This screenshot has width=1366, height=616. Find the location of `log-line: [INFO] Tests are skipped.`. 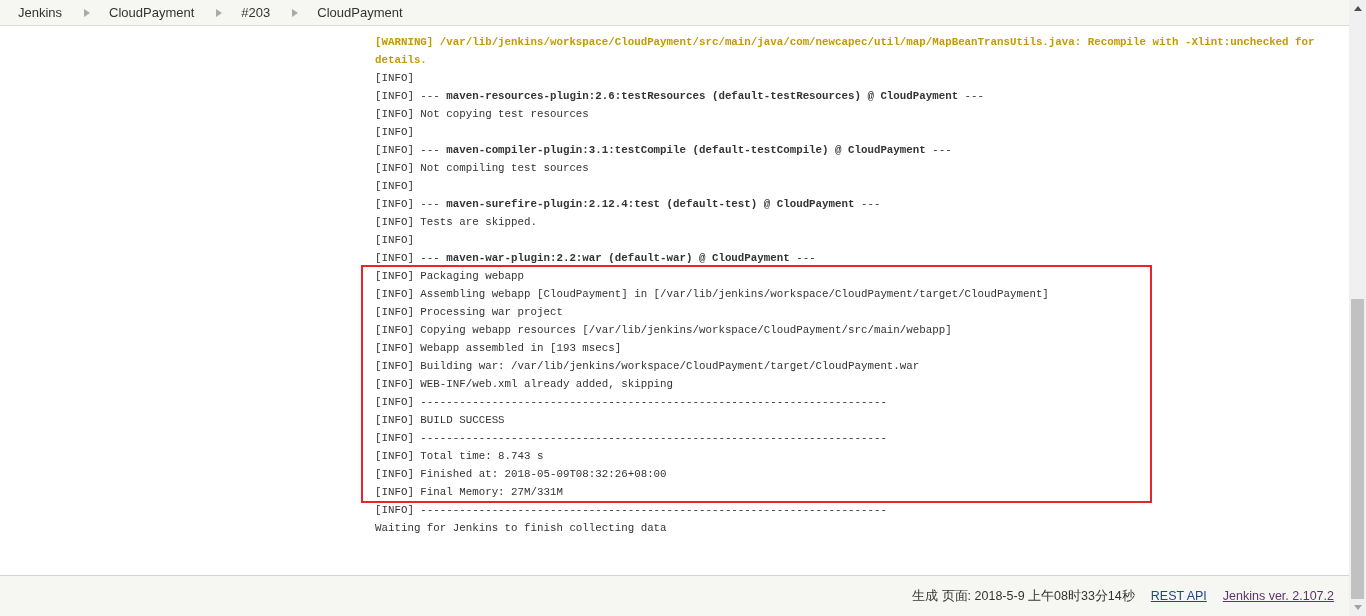

log-line: [INFO] Tests are skipped. is located at coordinates (456, 222).